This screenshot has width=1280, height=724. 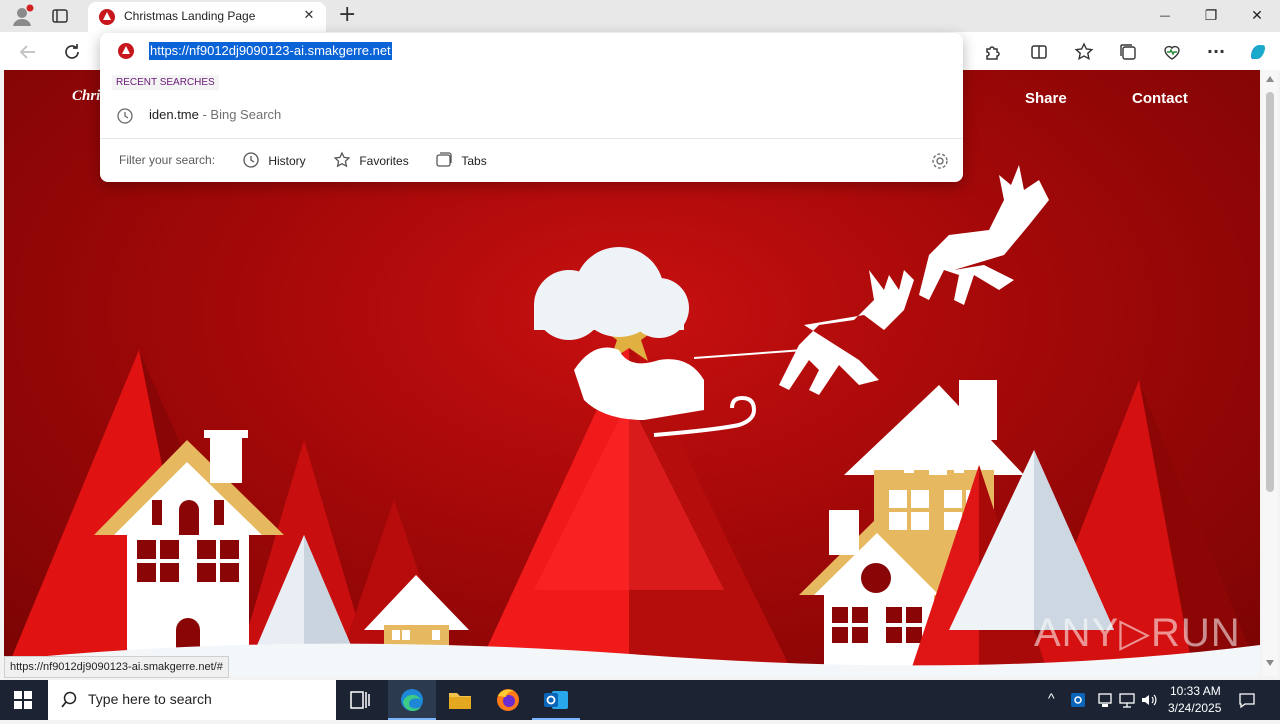 What do you see at coordinates (412, 700) in the screenshot?
I see `edge-taskbar-icon` at bounding box center [412, 700].